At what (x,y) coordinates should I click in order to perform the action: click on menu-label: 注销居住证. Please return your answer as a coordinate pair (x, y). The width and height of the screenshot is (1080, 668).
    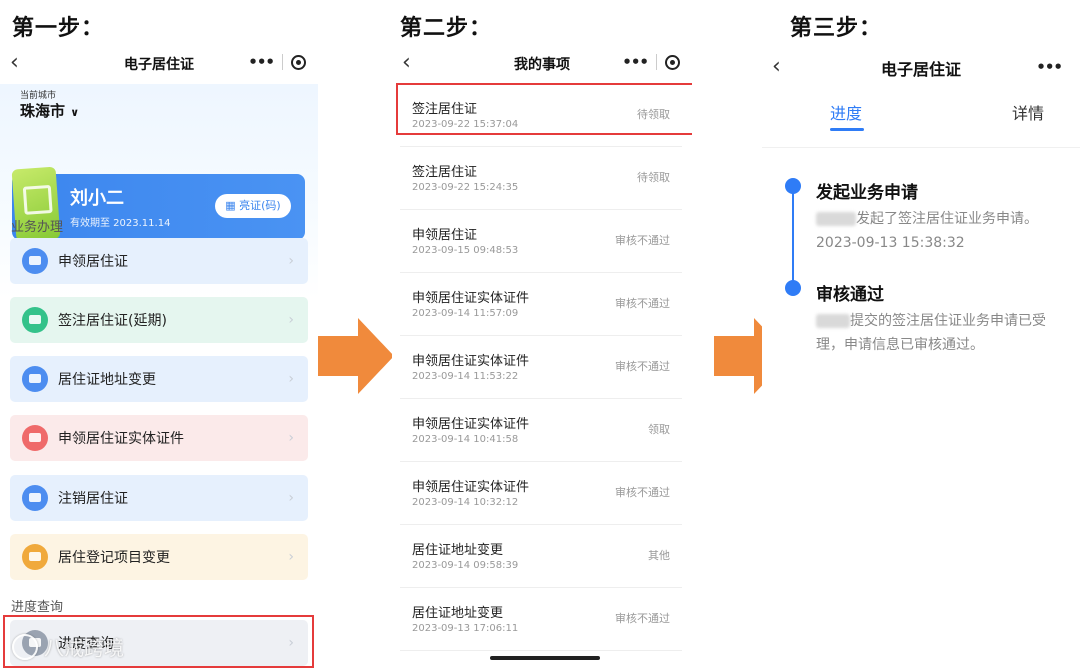
    Looking at the image, I should click on (93, 499).